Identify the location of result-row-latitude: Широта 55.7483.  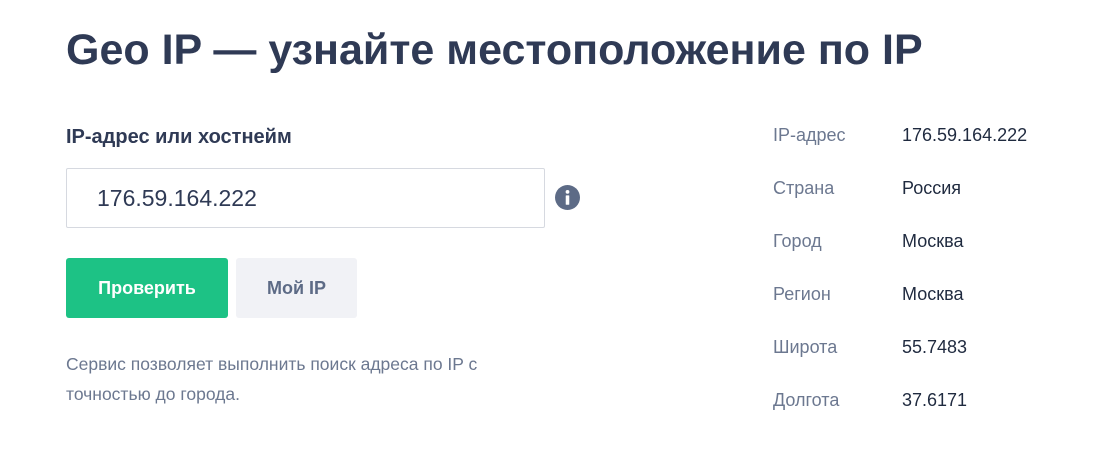
(923, 356).